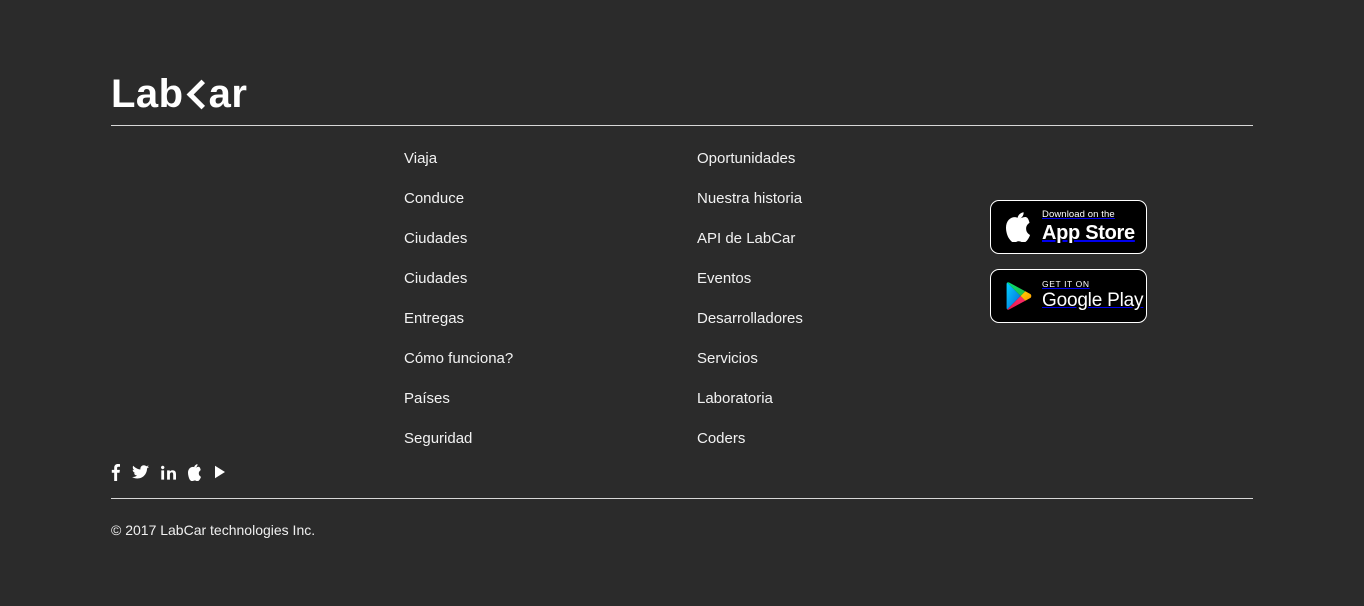 Image resolution: width=1364 pixels, height=606 pixels. Describe the element at coordinates (750, 408) in the screenshot. I see `footer-link-laboratoria: Laboratoria` at that location.